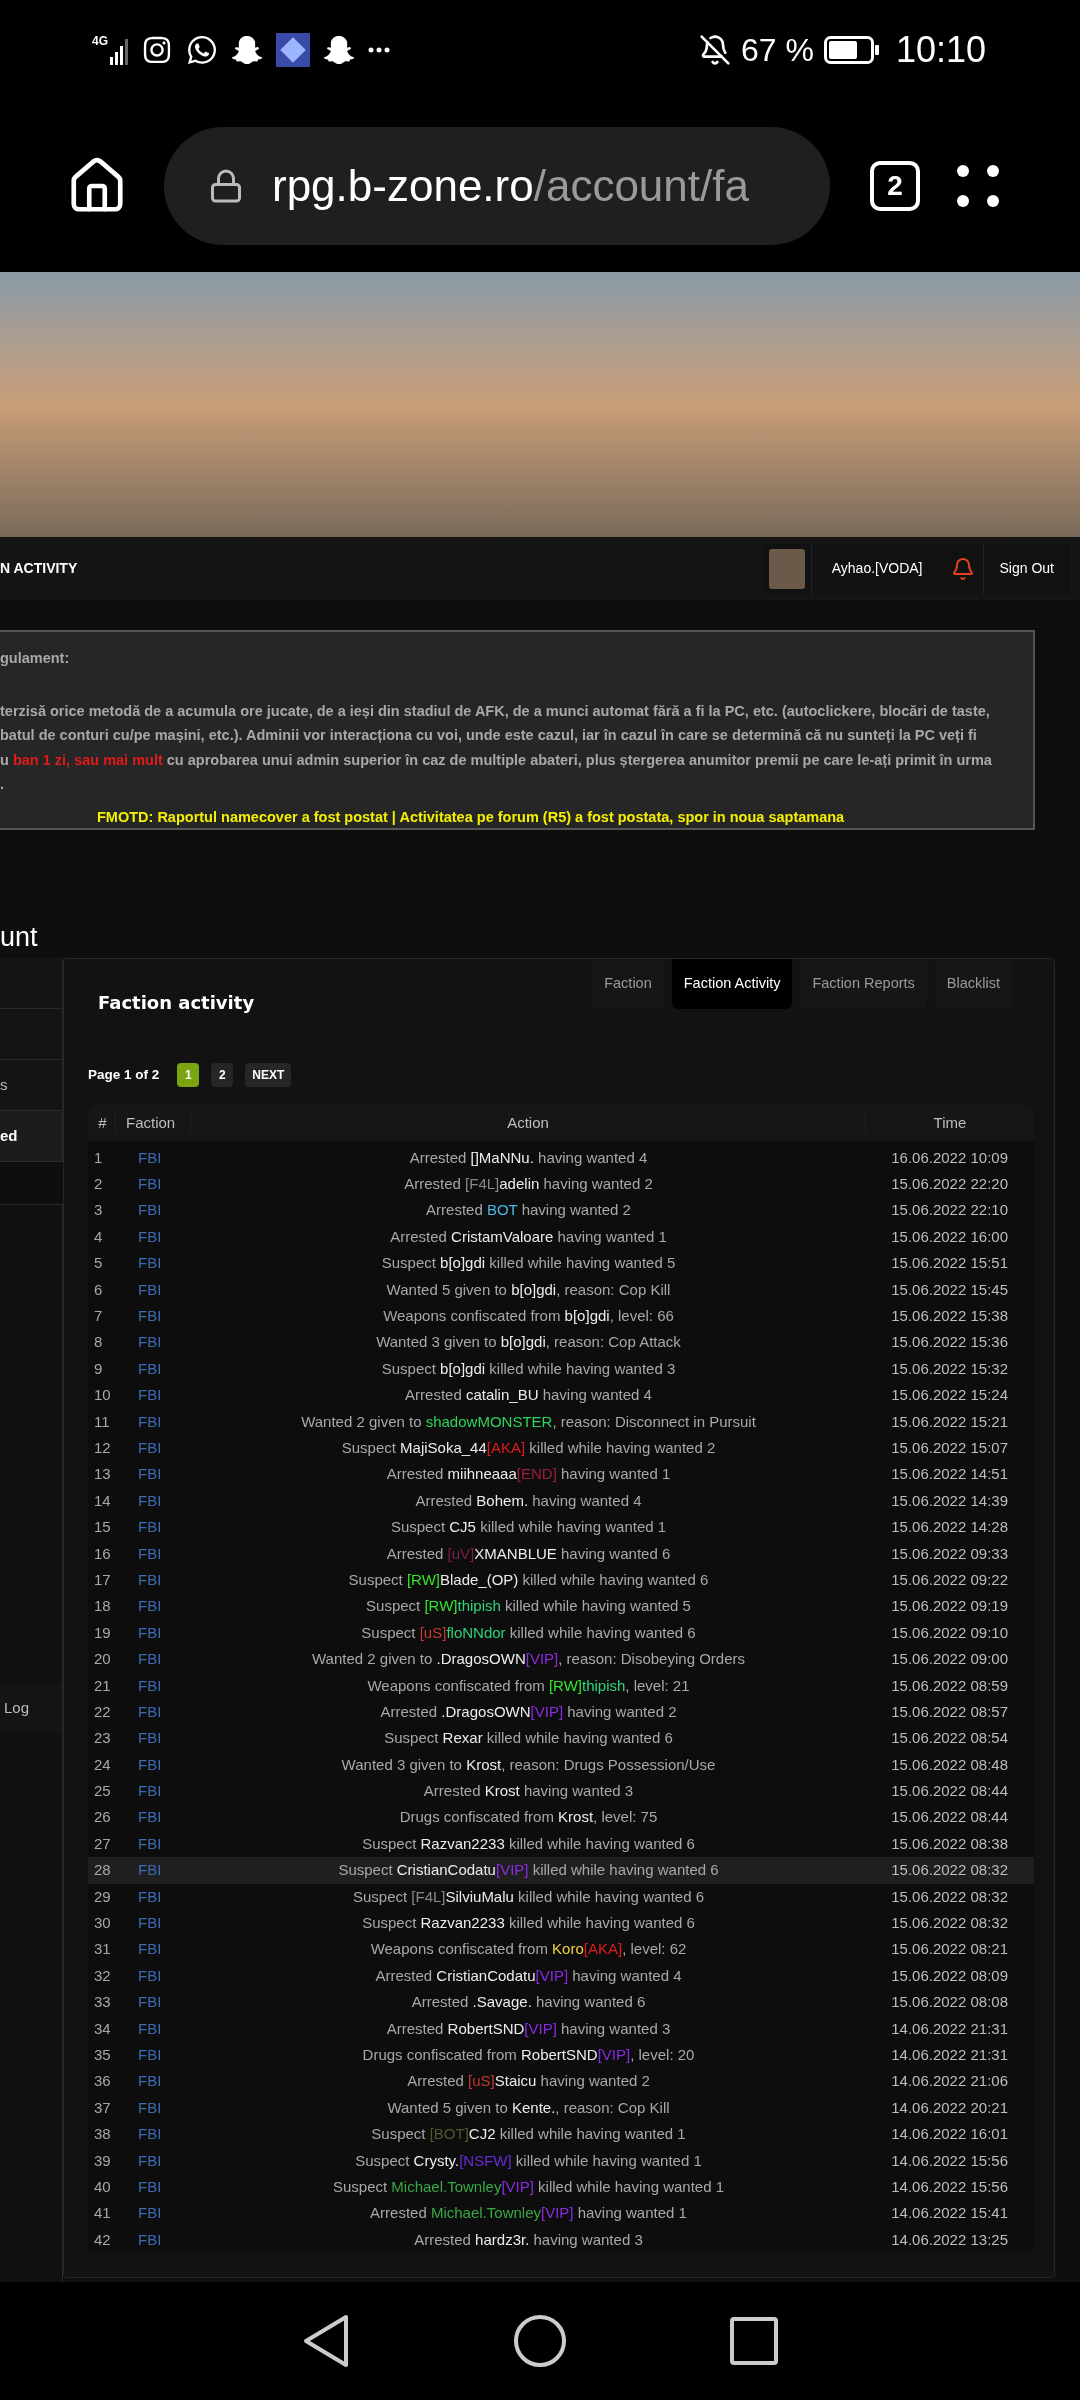  Describe the element at coordinates (949, 1659) in the screenshot. I see `time-text: 15.06.2022 09:00` at that location.